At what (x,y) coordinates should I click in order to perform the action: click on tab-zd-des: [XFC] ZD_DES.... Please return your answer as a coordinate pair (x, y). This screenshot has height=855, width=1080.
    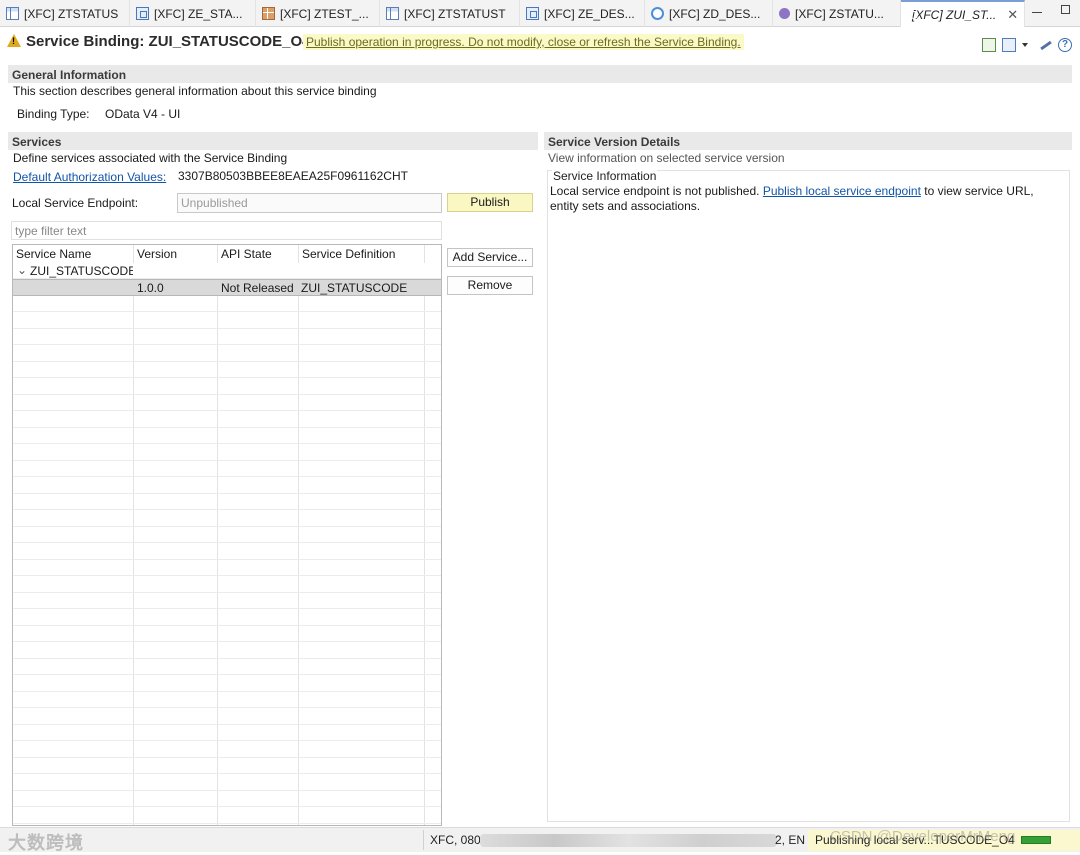
    Looking at the image, I should click on (709, 13).